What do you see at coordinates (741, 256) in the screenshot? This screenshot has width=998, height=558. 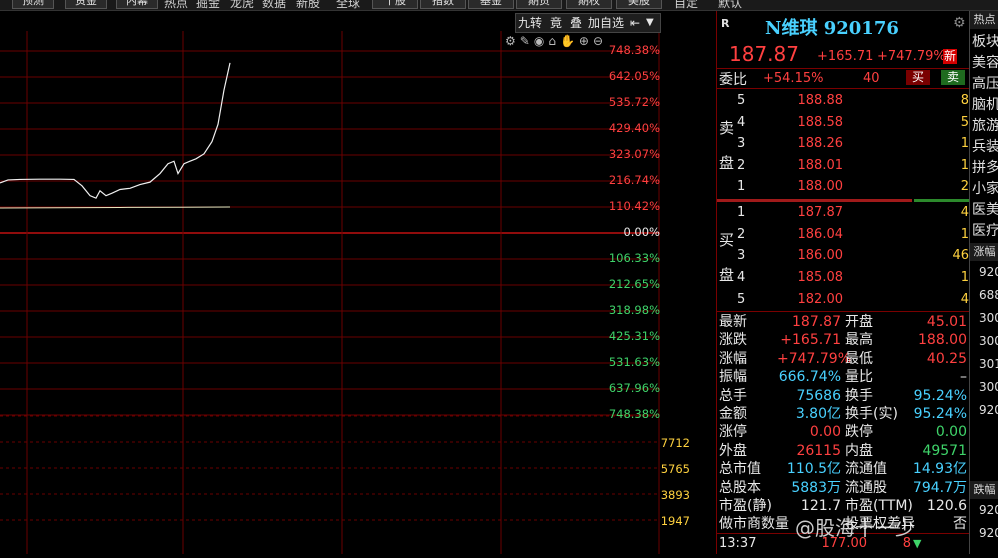 I see `bid-level: 3` at bounding box center [741, 256].